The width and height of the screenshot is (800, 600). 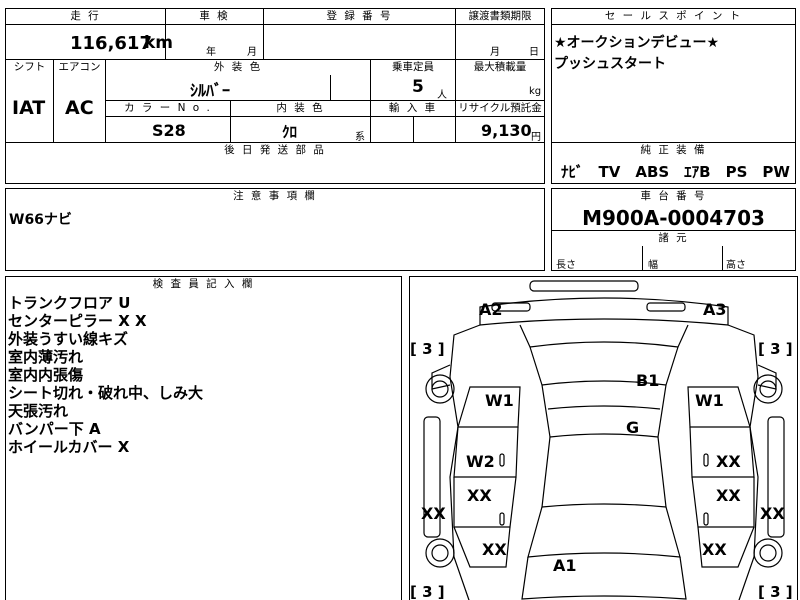 I want to click on inspector-note: ホイールカバー X, so click(x=69, y=447).